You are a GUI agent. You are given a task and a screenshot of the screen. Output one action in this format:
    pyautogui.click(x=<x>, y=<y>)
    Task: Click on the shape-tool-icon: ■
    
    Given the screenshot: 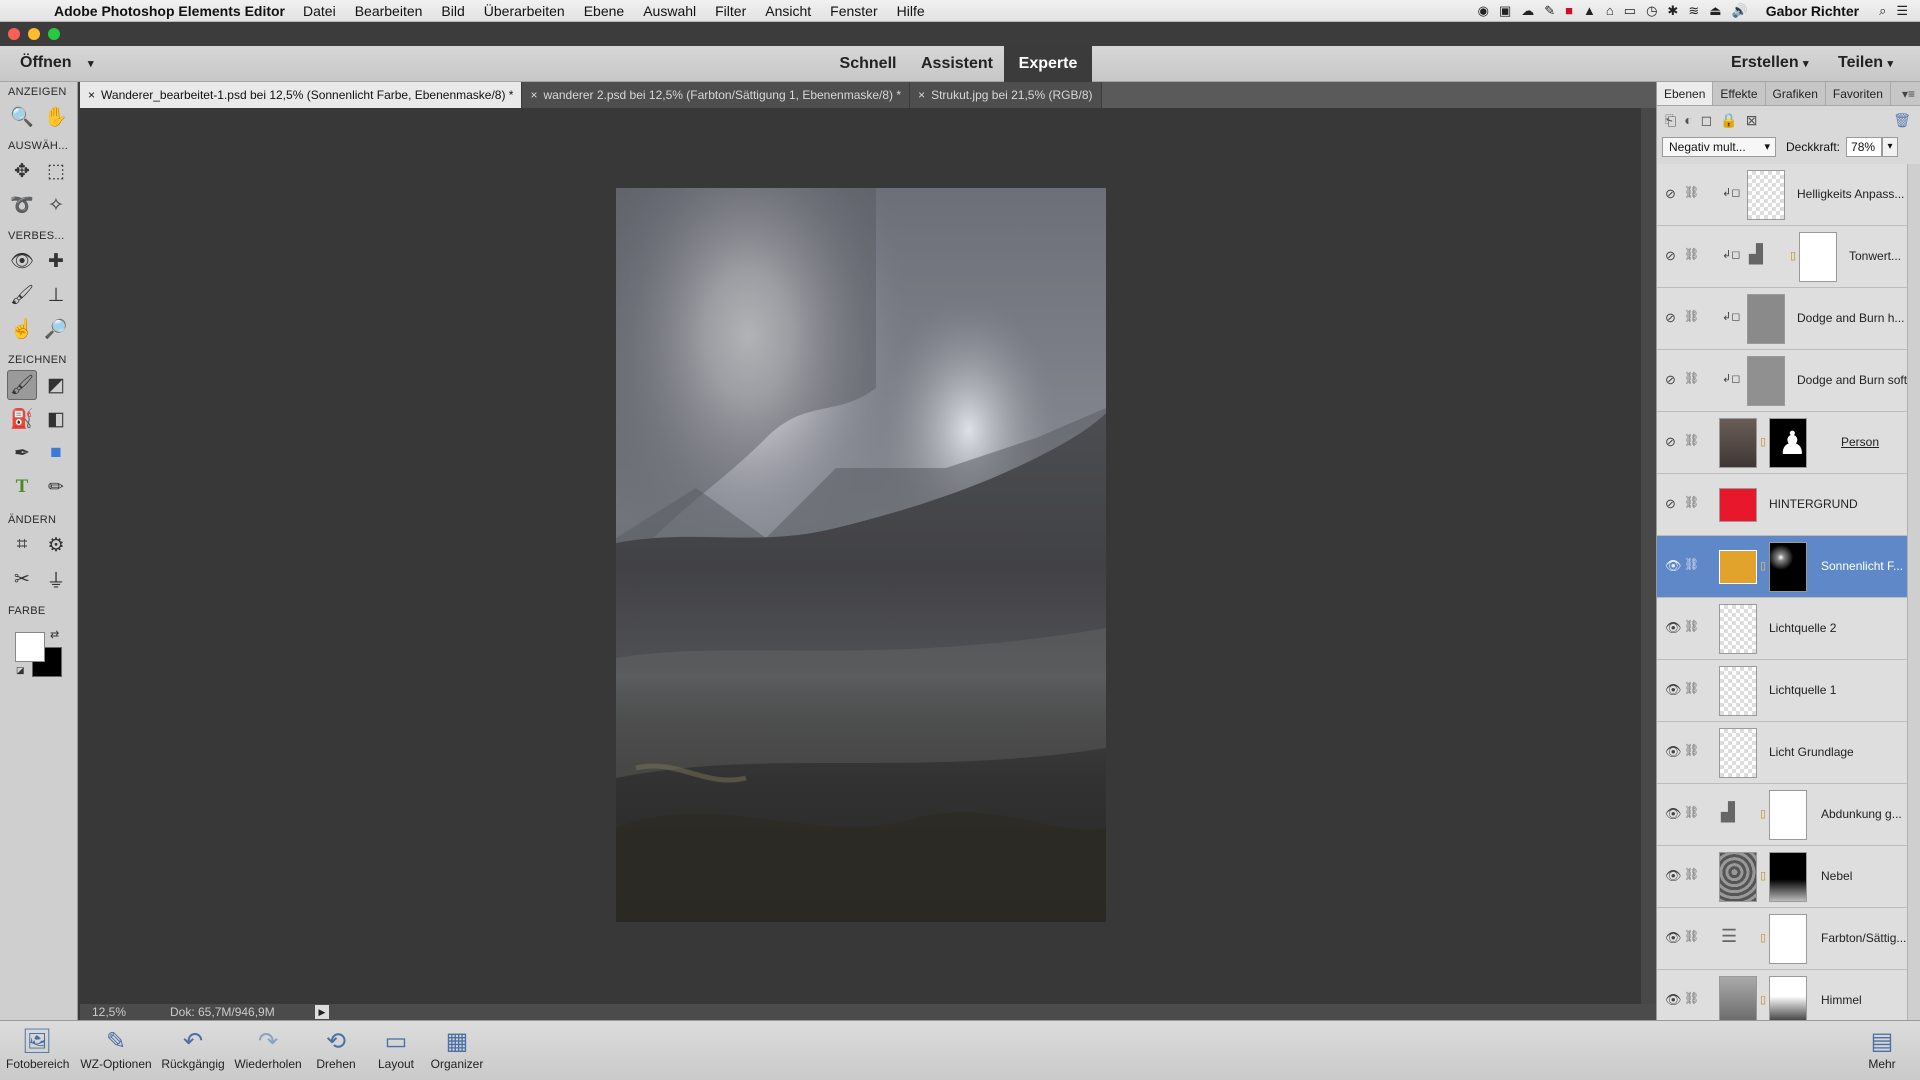 What is the action you would take?
    pyautogui.click(x=56, y=453)
    